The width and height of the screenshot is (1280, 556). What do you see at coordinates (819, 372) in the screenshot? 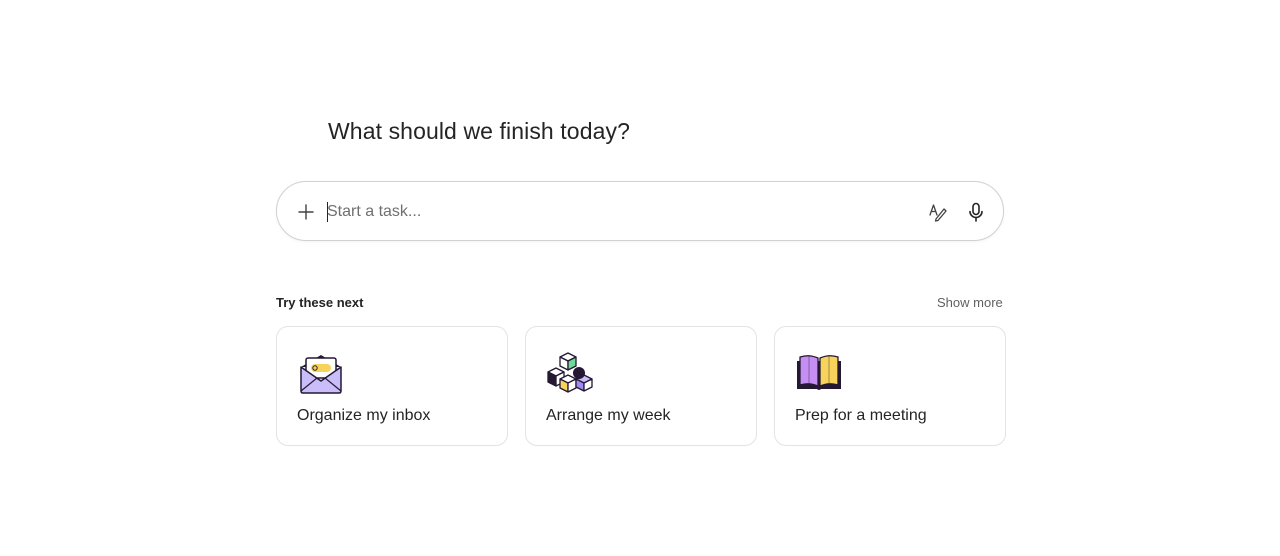
I see `open-book-icon` at bounding box center [819, 372].